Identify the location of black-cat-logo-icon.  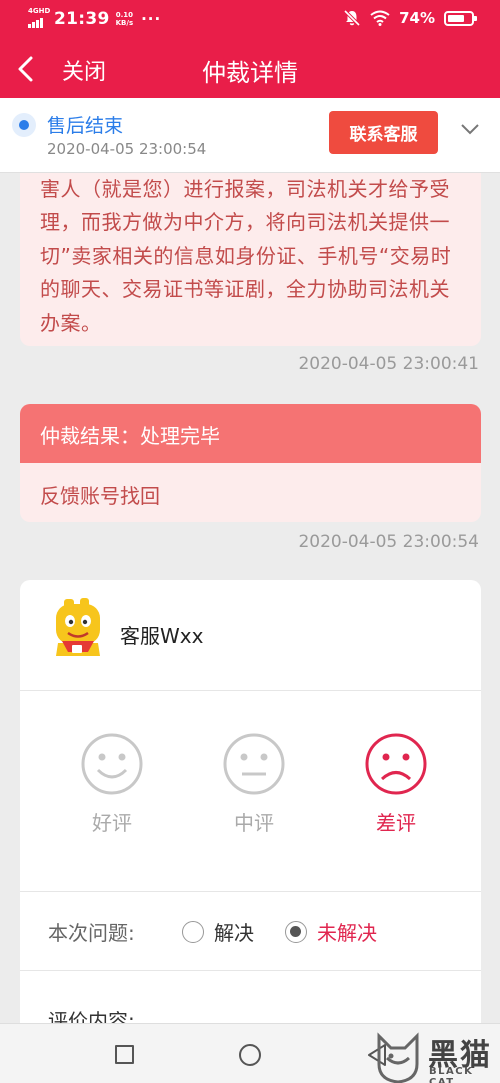
(398, 1057).